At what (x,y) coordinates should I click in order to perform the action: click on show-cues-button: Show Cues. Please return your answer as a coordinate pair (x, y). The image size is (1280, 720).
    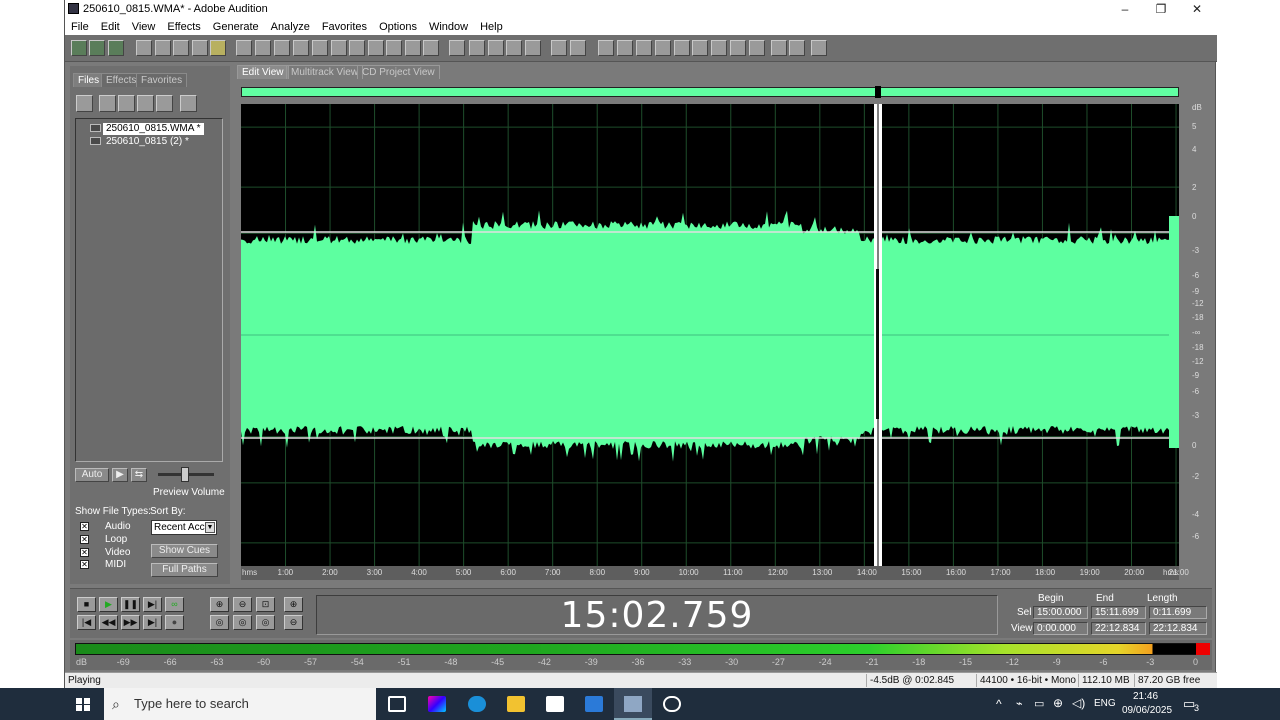
    Looking at the image, I should click on (184, 551).